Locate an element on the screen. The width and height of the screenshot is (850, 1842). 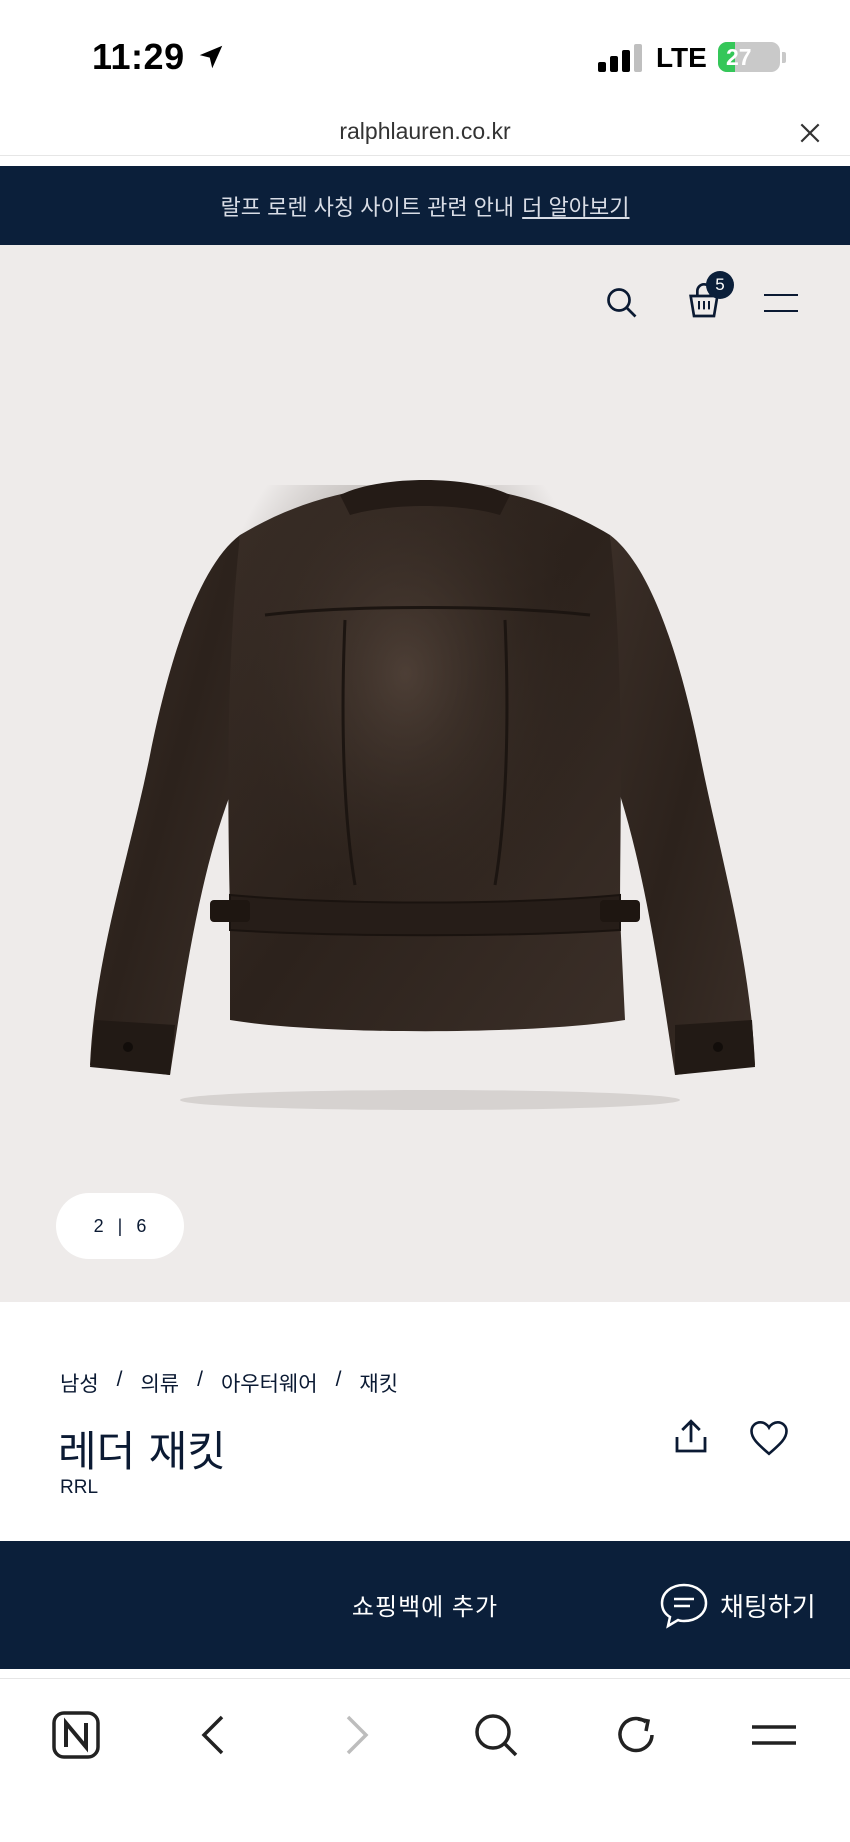
breadcrumb-item: 재킷 is located at coordinates (378, 1383).